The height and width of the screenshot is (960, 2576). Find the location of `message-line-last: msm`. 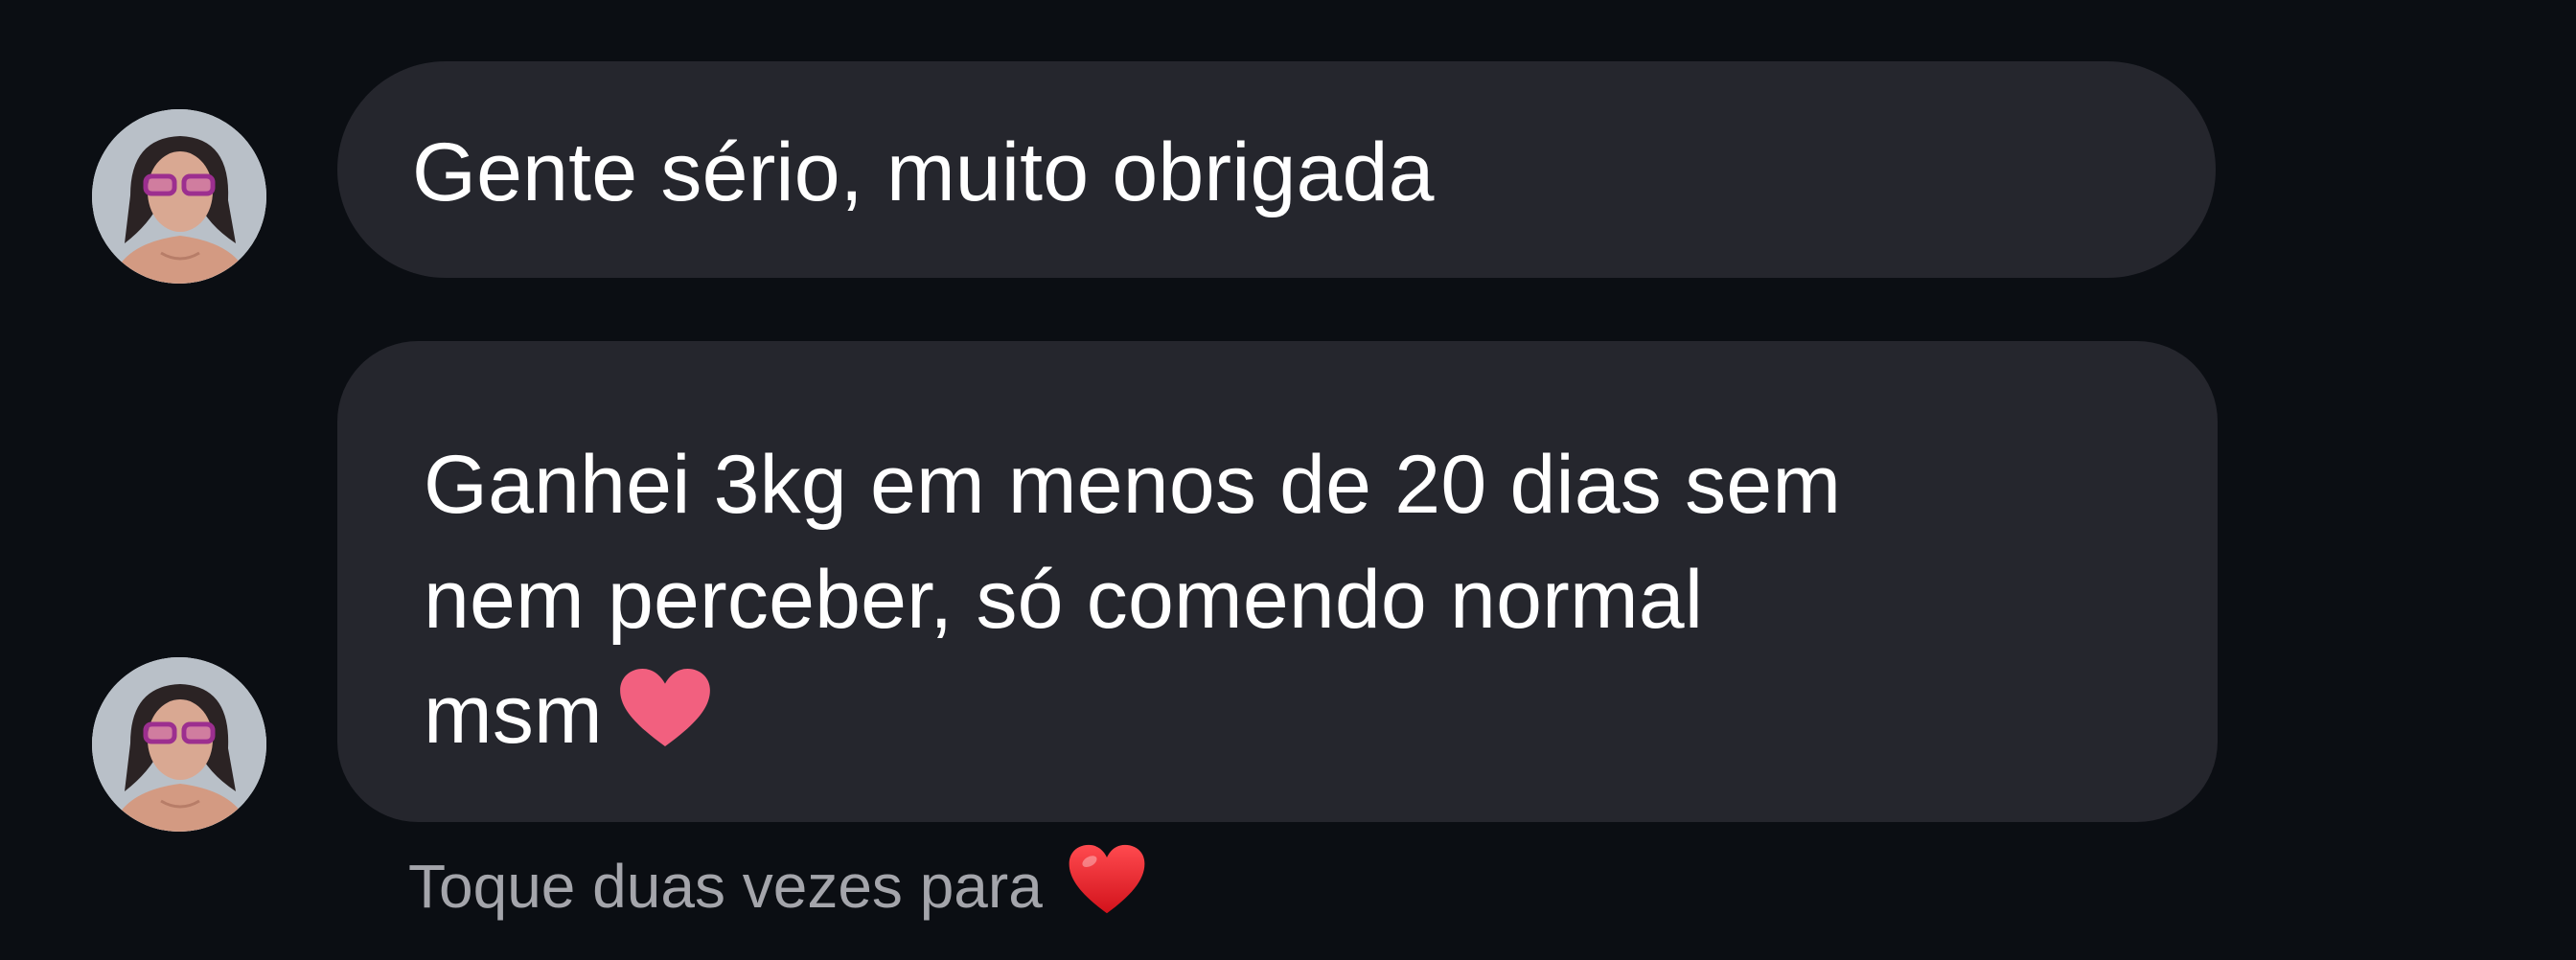

message-line-last: msm is located at coordinates (1132, 717).